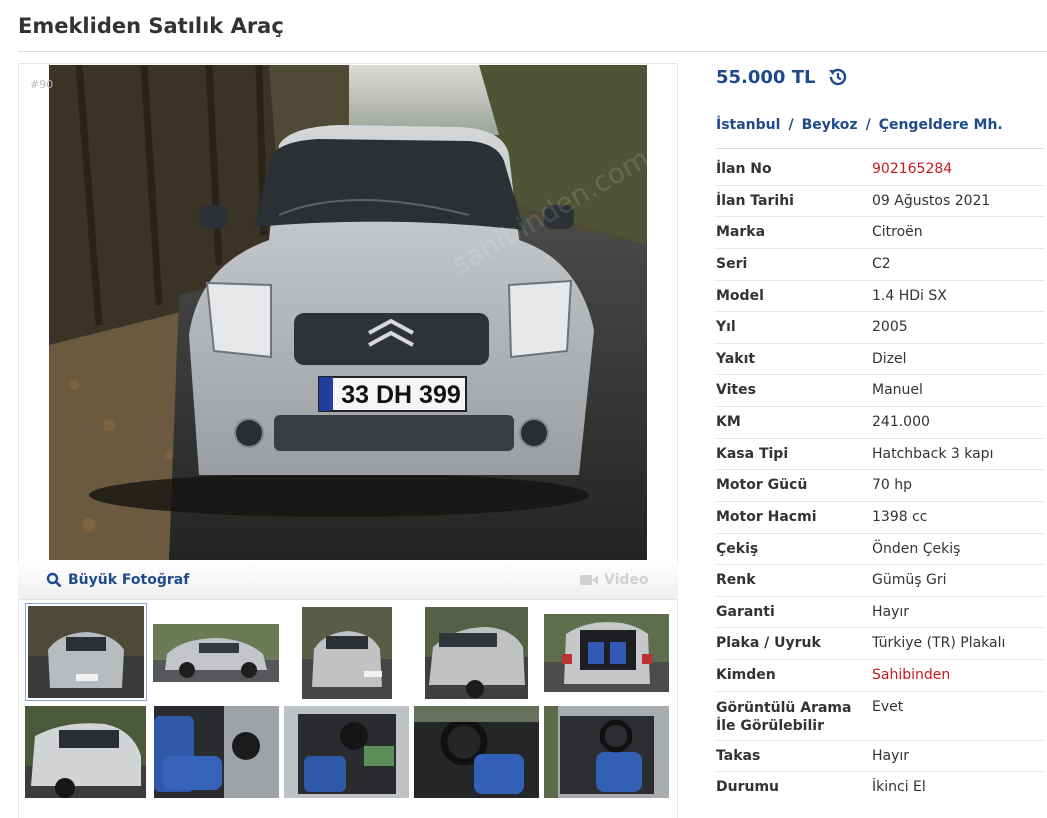 This screenshot has width=1047, height=818. Describe the element at coordinates (745, 612) in the screenshot. I see `detail-key: Garanti` at that location.